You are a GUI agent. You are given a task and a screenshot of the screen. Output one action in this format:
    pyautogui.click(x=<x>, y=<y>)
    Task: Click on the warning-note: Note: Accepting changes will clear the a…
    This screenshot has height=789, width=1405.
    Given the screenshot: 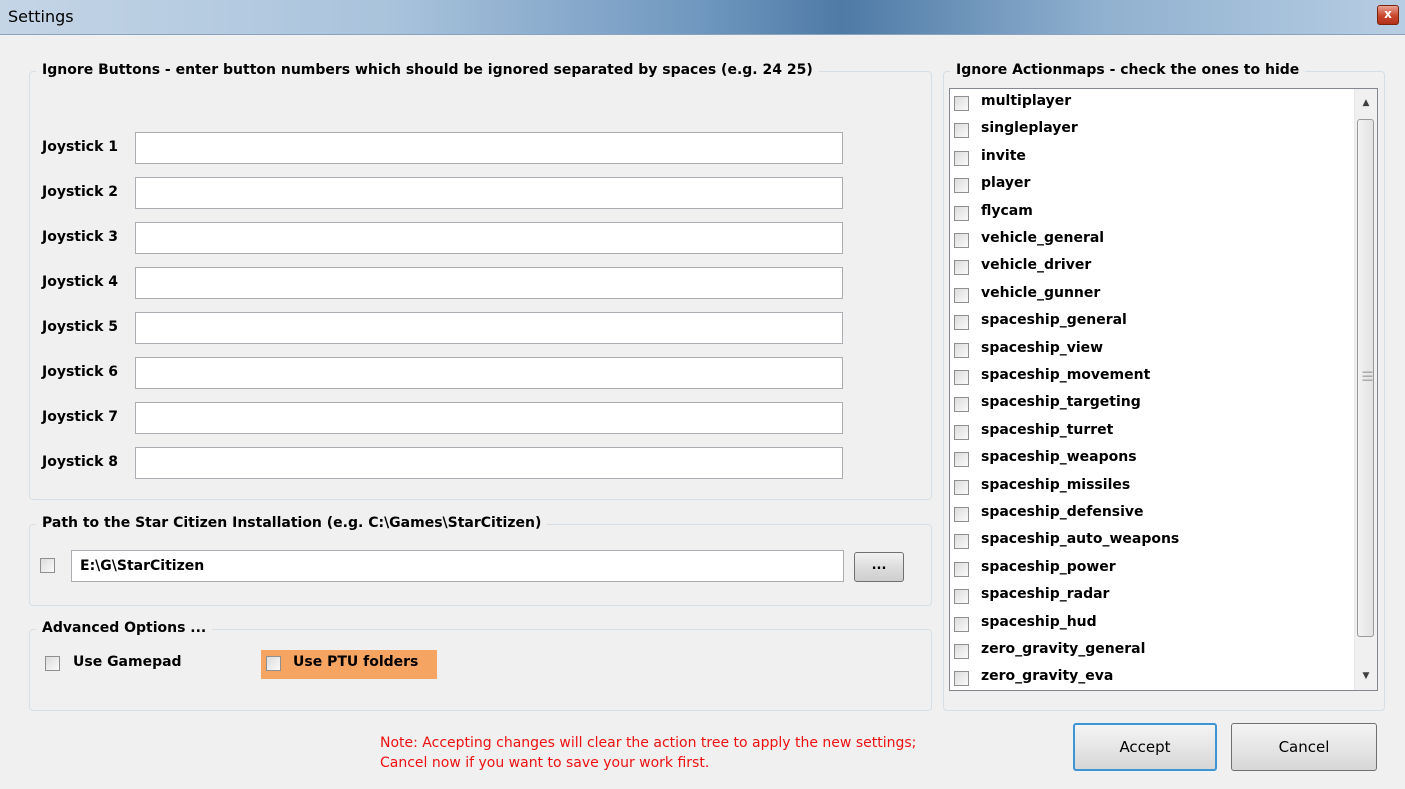 What is the action you would take?
    pyautogui.click(x=648, y=753)
    